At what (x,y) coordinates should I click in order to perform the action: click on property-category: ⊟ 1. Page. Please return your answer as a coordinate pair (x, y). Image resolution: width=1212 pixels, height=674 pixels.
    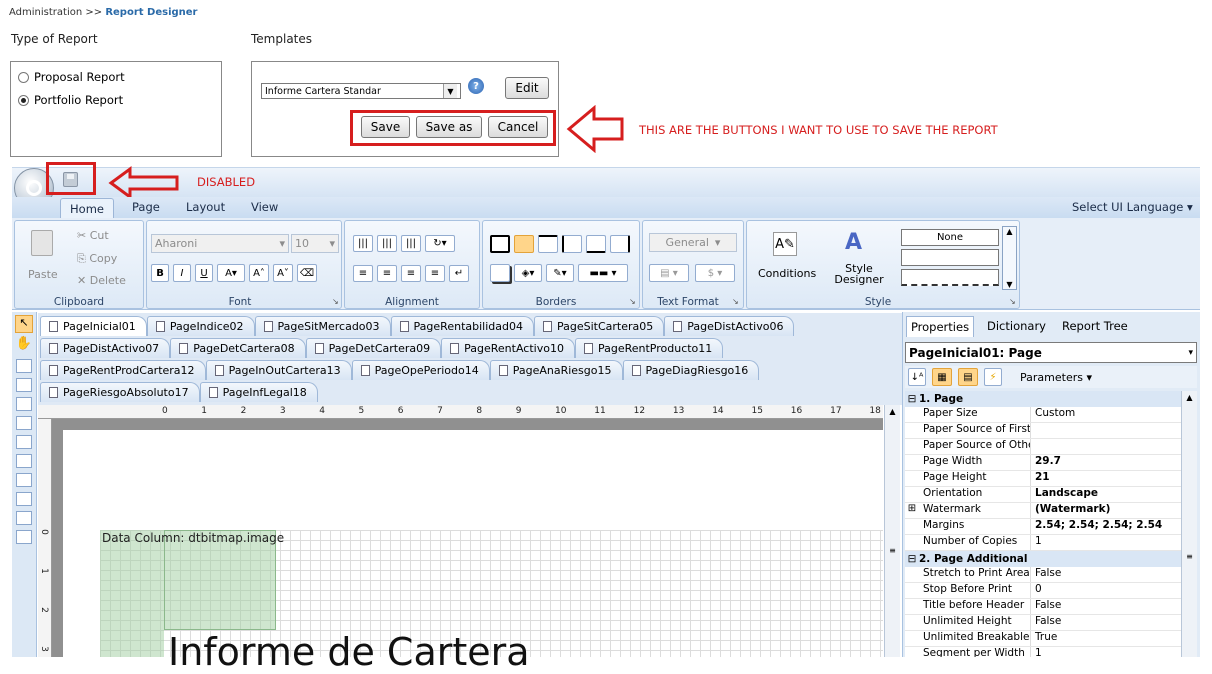
    Looking at the image, I should click on (1043, 399).